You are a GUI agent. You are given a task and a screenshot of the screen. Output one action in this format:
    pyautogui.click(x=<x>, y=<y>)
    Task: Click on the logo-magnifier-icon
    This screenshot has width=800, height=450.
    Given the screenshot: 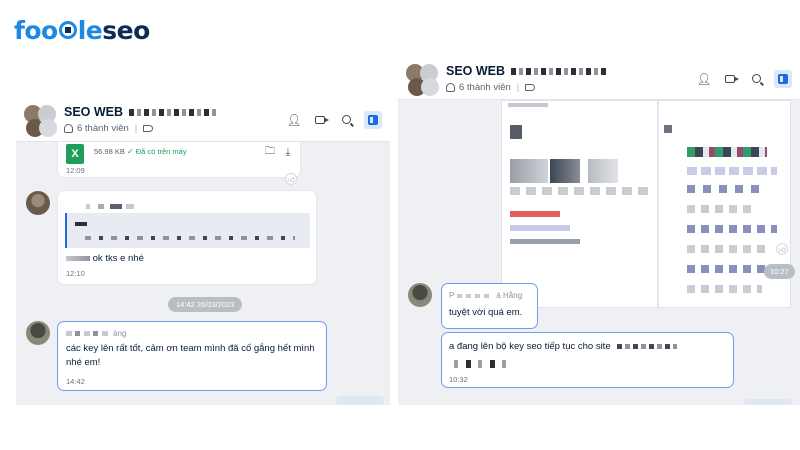 What is the action you would take?
    pyautogui.click(x=67, y=30)
    